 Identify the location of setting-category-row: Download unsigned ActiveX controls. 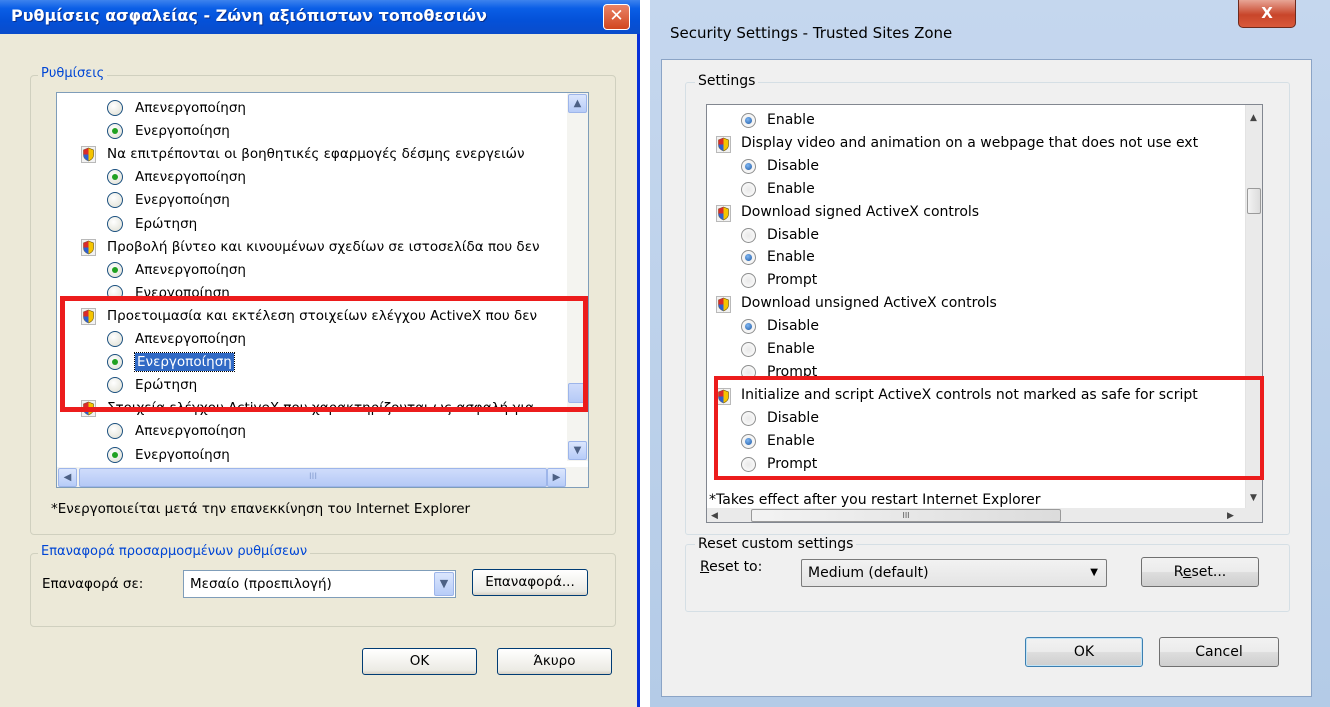
(975, 303).